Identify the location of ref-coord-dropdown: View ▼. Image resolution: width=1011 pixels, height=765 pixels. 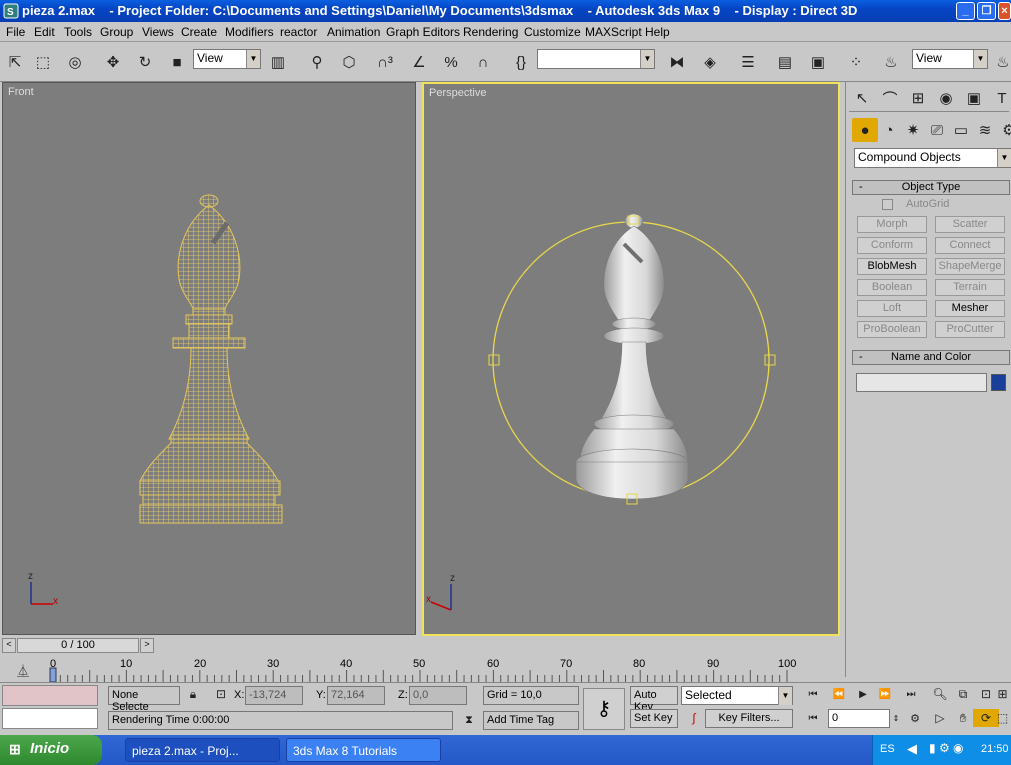
(227, 59).